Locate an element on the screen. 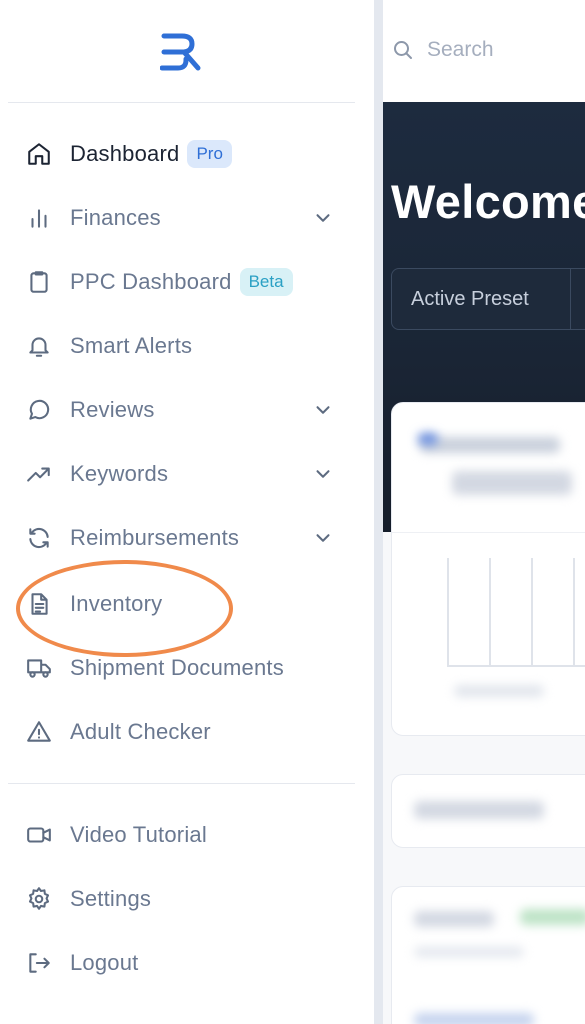  sidebar-item-label: Shipment Documents is located at coordinates (177, 667).